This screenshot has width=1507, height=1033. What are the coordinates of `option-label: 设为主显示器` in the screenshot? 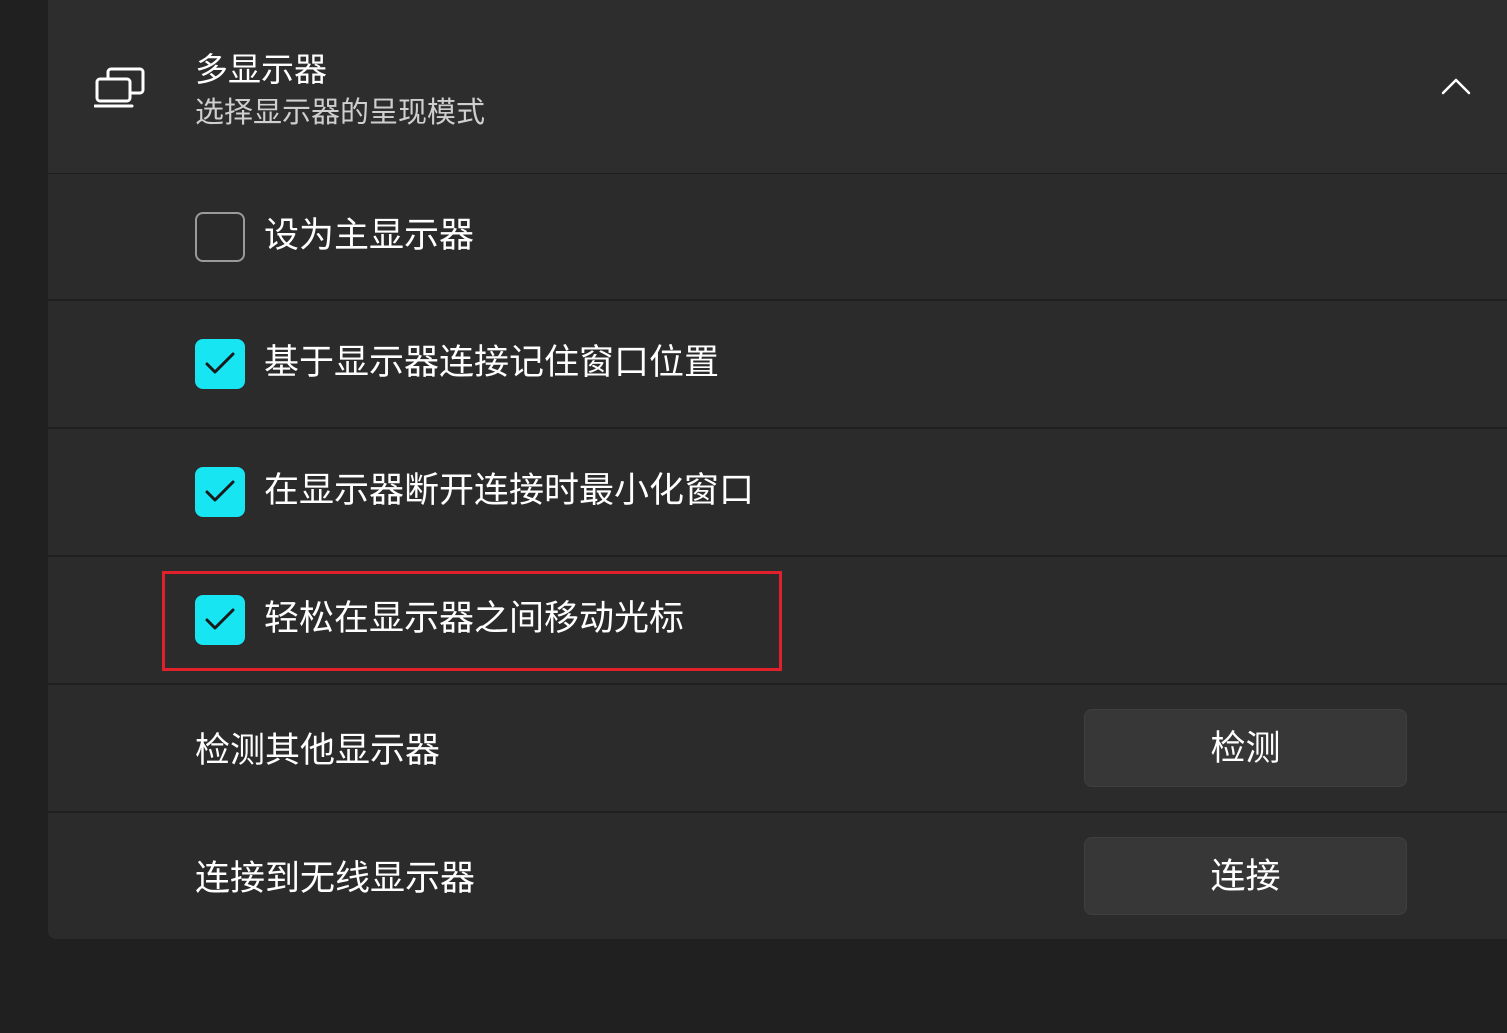 It's located at (369, 236).